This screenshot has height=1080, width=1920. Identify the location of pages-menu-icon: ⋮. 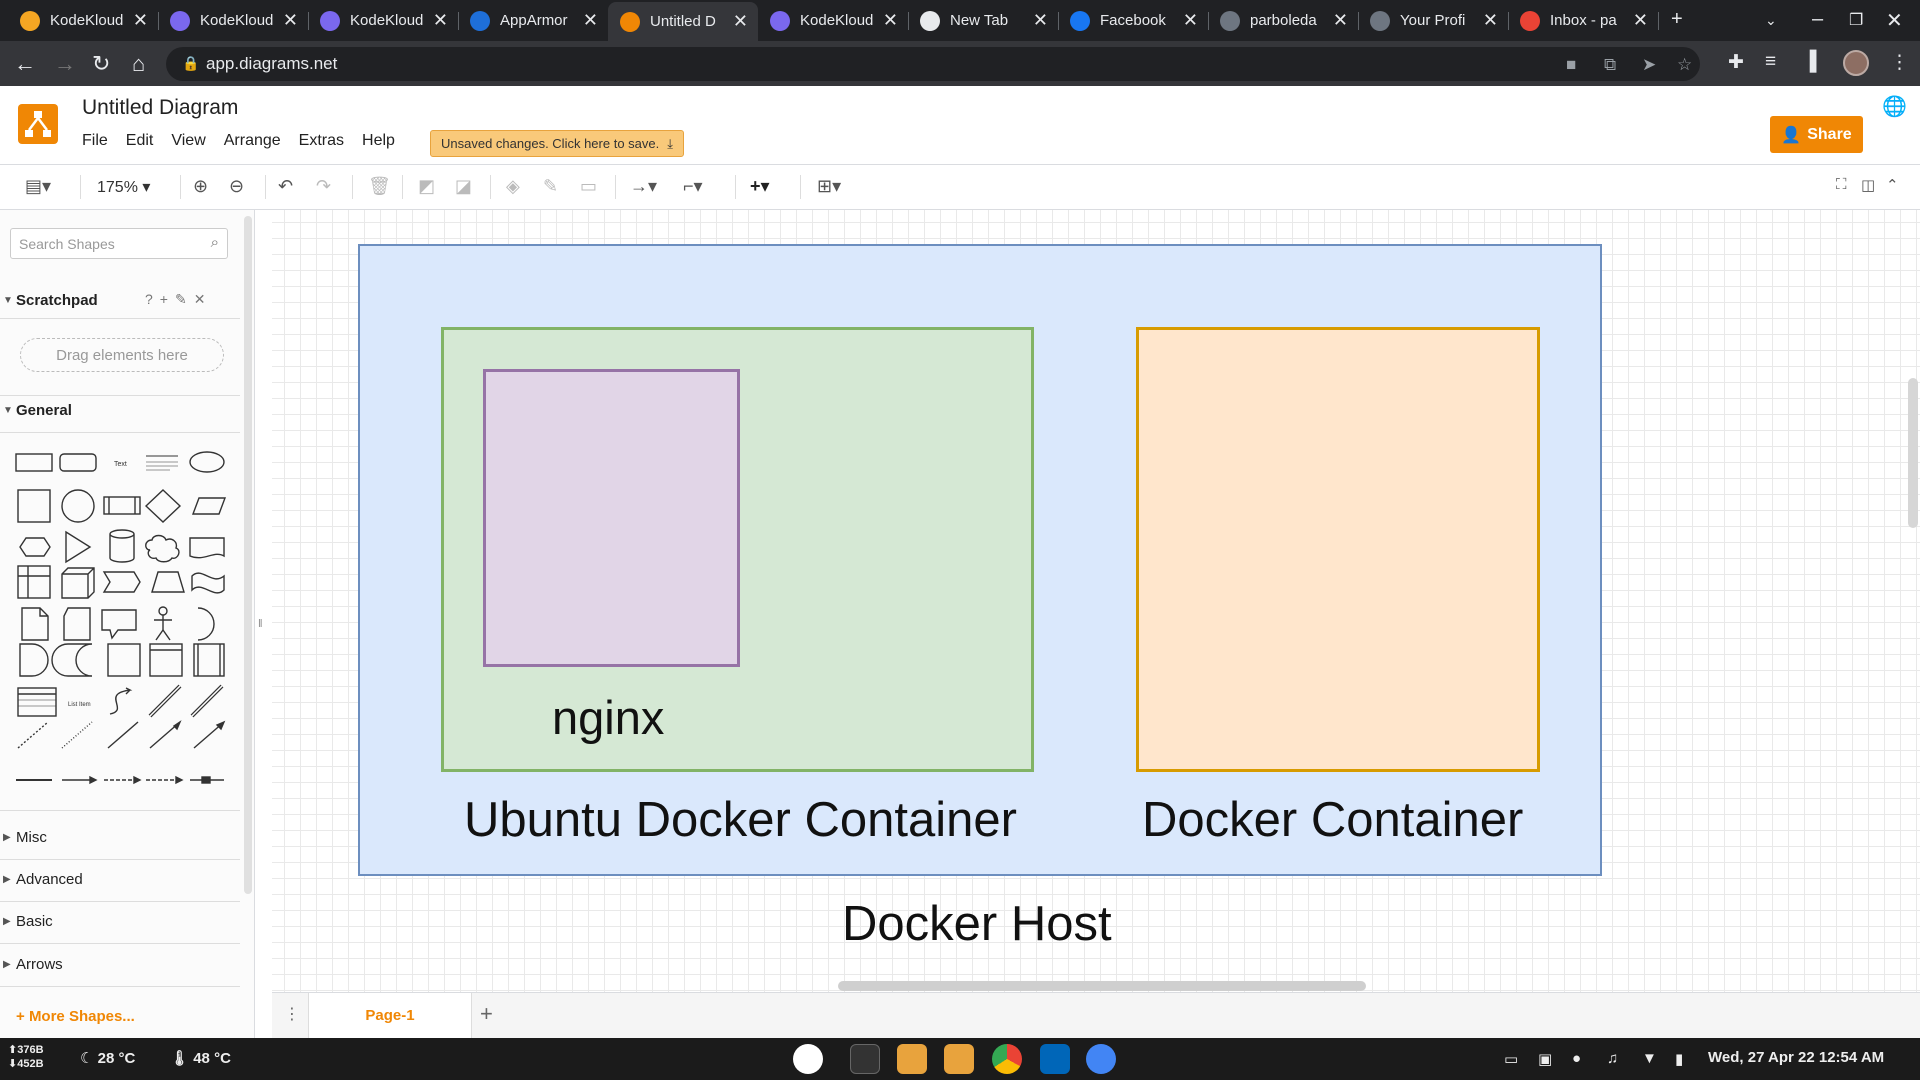
(292, 1014).